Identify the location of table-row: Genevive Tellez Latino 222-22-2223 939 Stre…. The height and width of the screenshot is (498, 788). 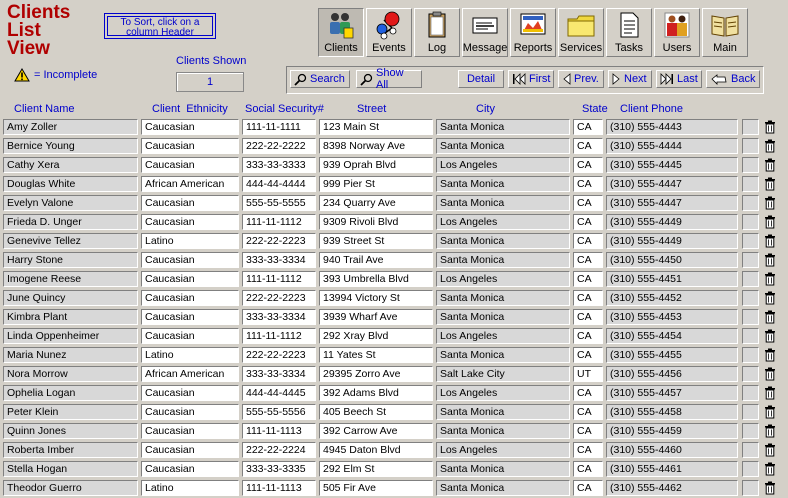
(394, 241).